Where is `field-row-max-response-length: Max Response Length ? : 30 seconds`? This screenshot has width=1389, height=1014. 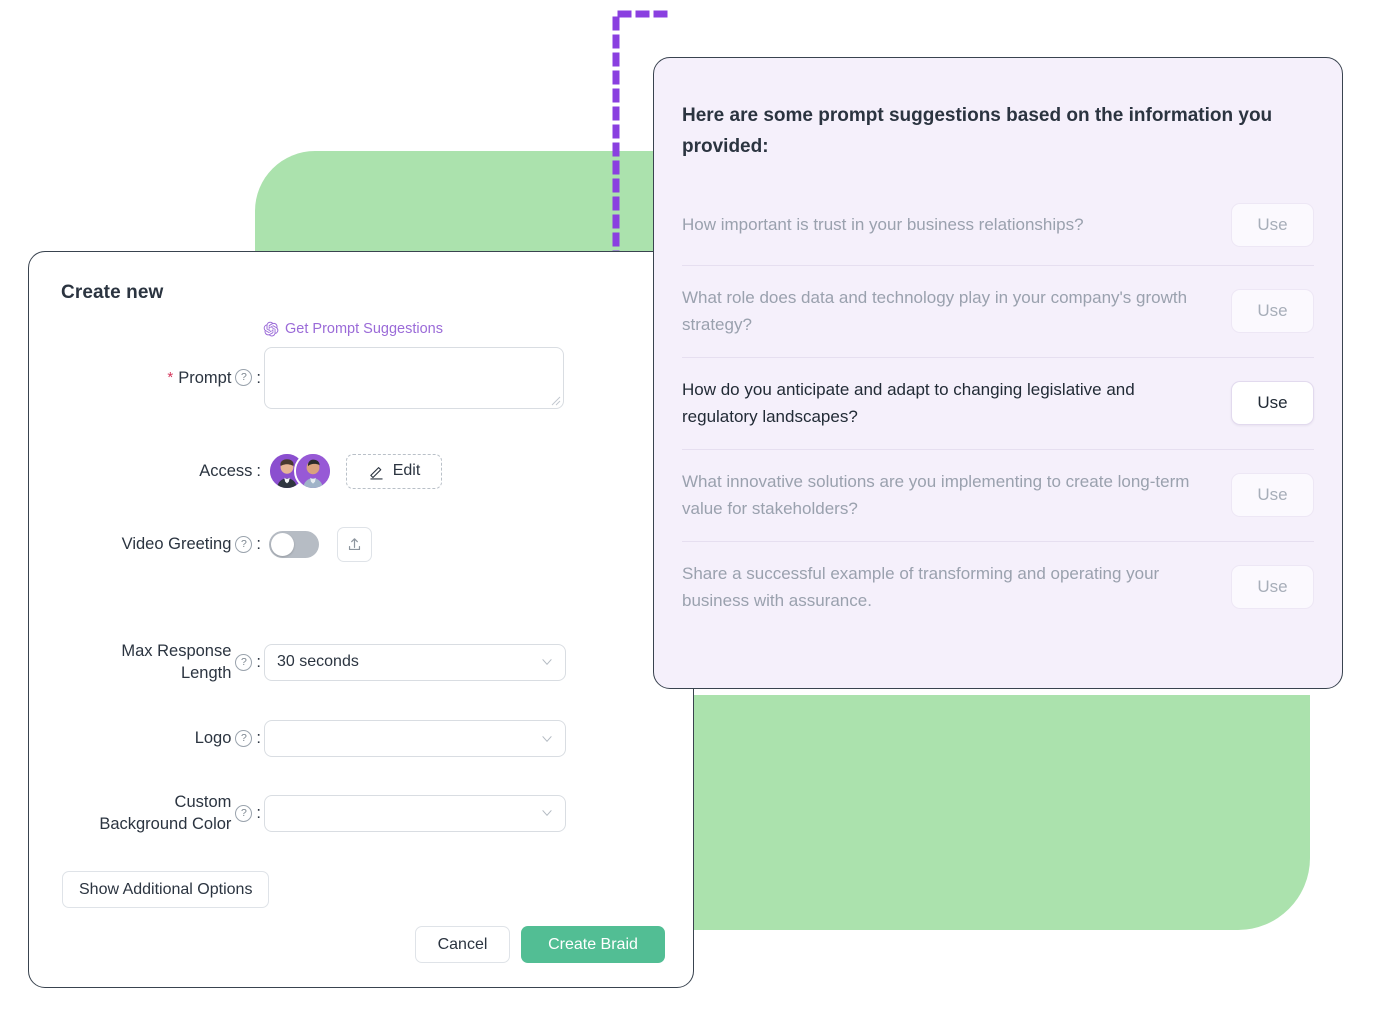 field-row-max-response-length: Max Response Length ? : 30 seconds is located at coordinates (299, 662).